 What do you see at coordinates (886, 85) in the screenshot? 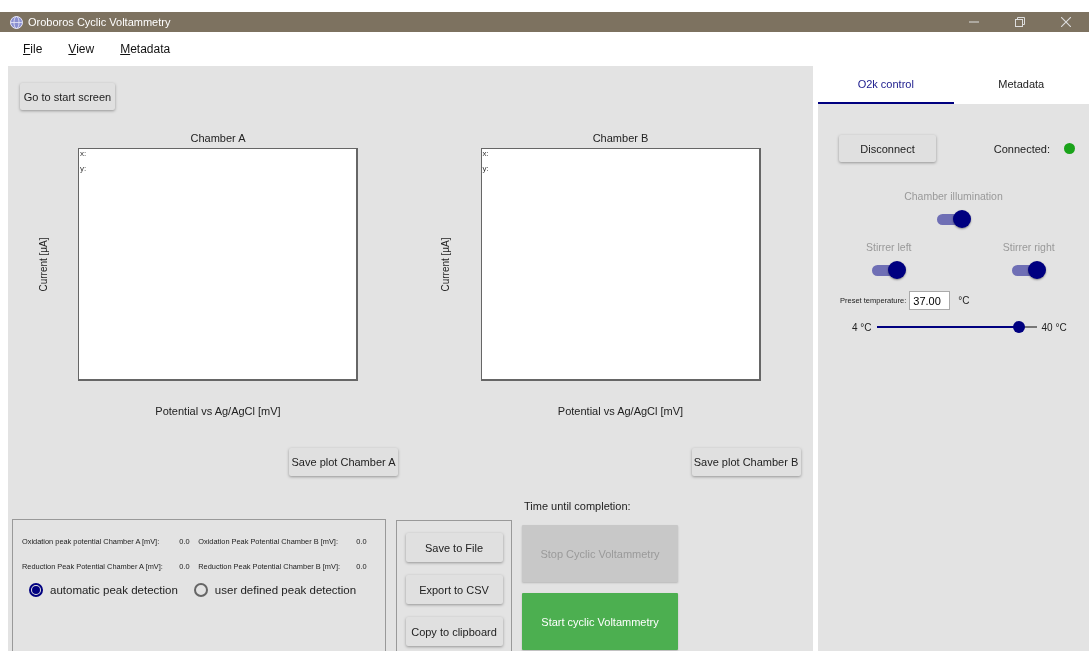
I see `tab: O2k control` at bounding box center [886, 85].